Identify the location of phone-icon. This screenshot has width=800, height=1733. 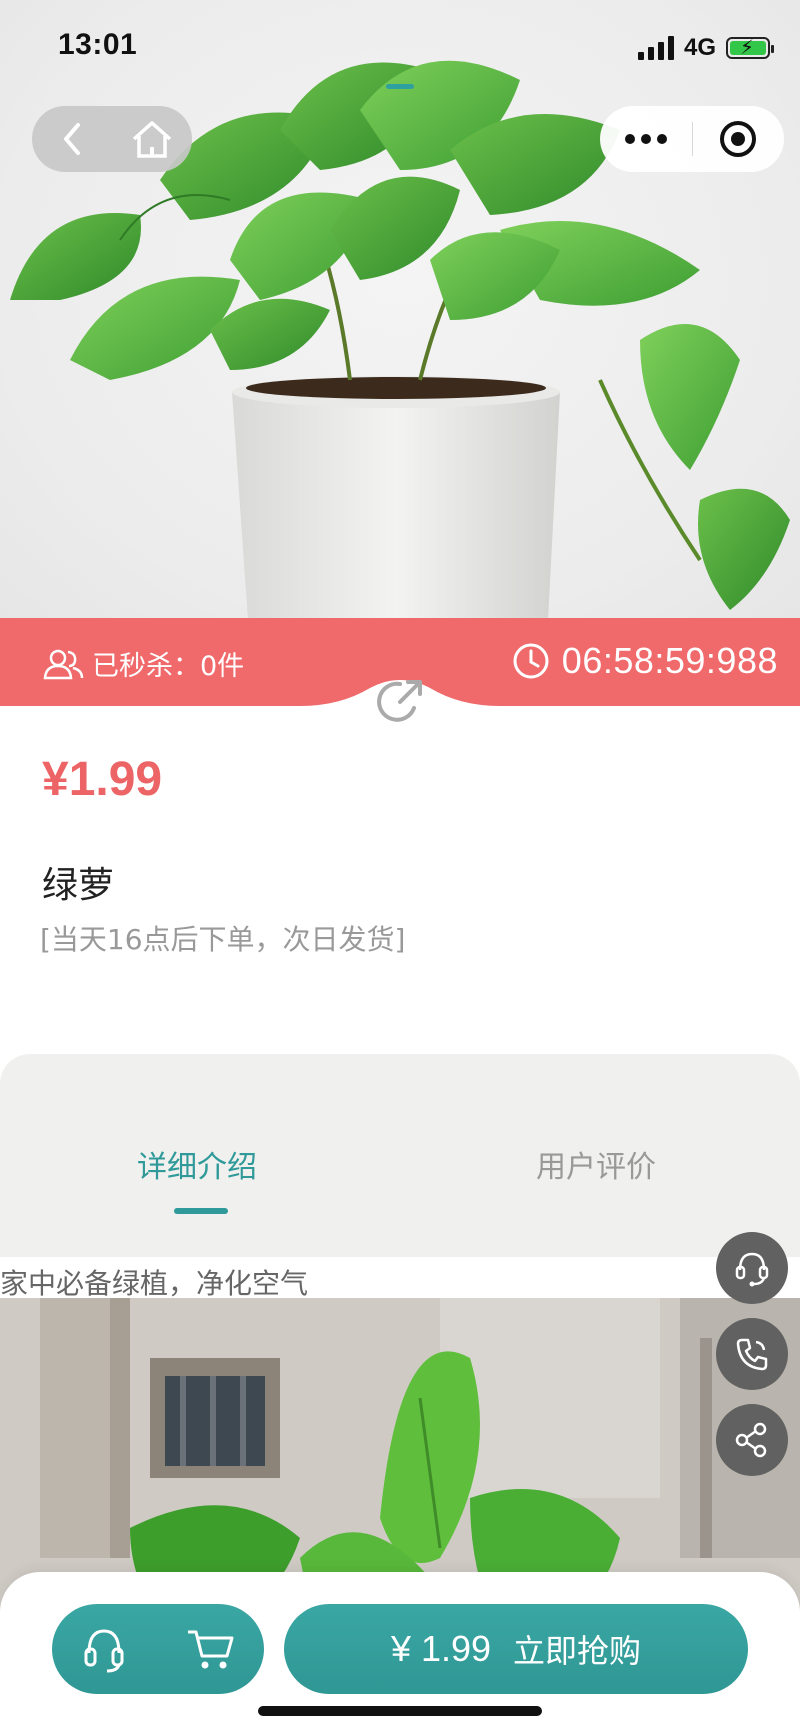
(752, 1354).